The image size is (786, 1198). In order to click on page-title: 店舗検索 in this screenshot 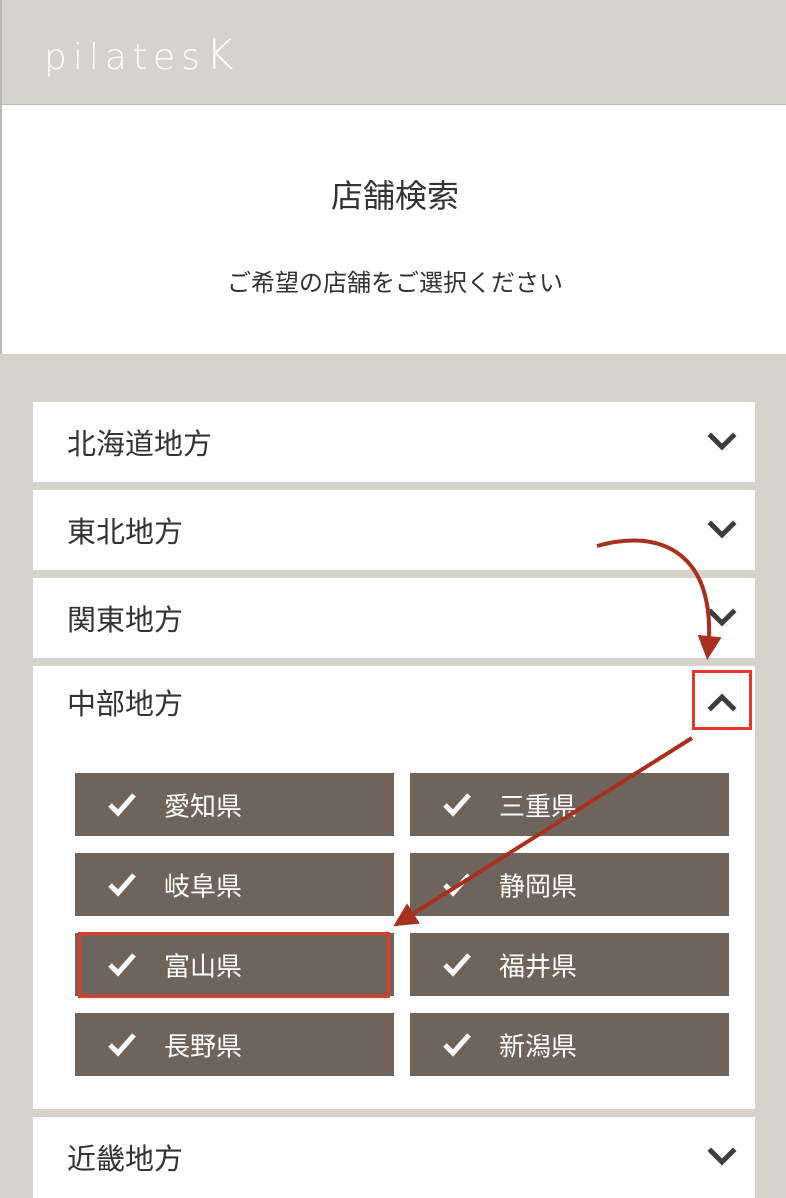, I will do `click(394, 196)`.